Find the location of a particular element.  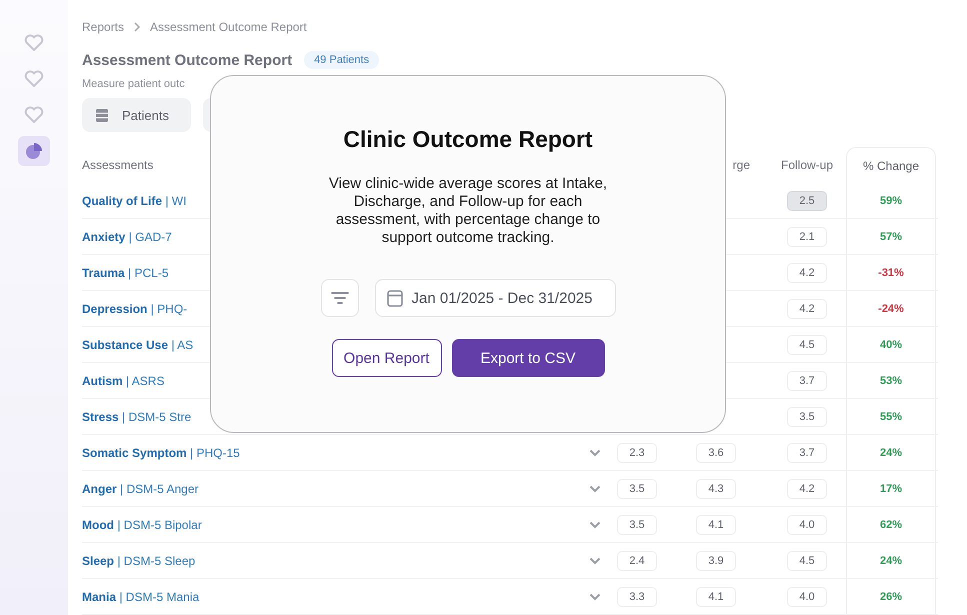

assessment-link: Mood | DSM-5 Bipolar is located at coordinates (331, 524).